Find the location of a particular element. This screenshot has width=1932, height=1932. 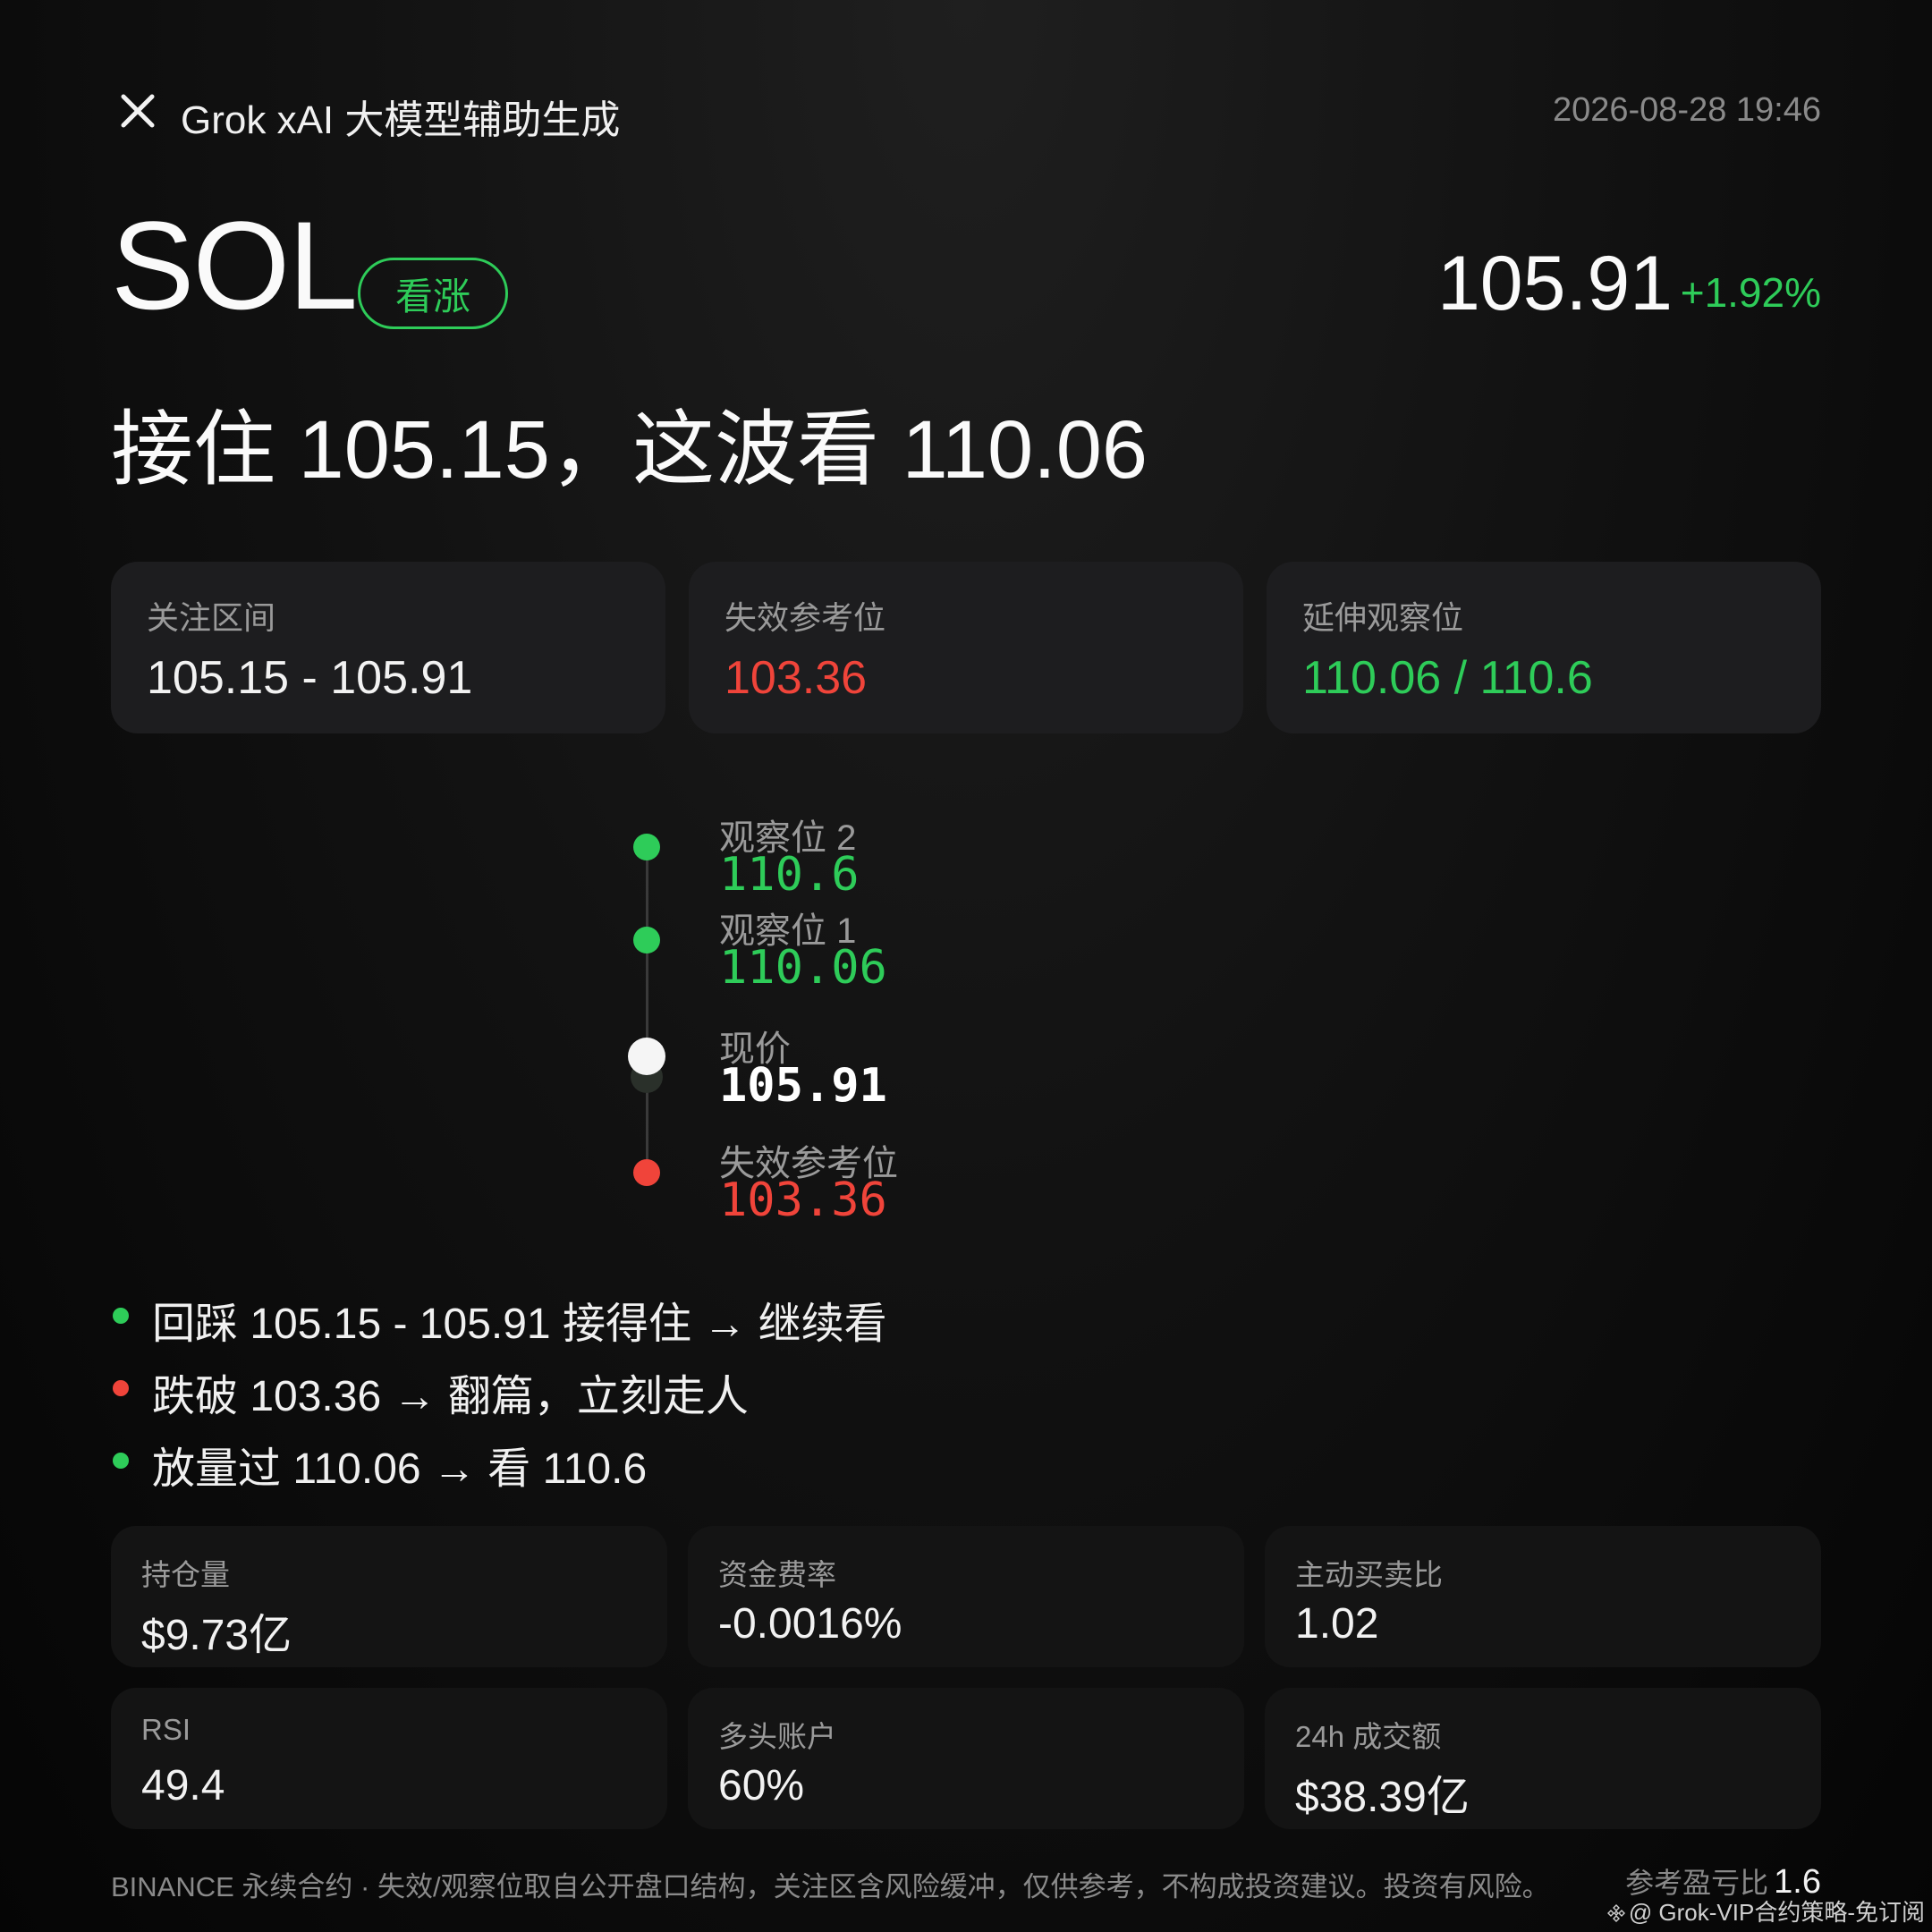

timestamp: 2026-08-28 19:46 is located at coordinates (1686, 110).